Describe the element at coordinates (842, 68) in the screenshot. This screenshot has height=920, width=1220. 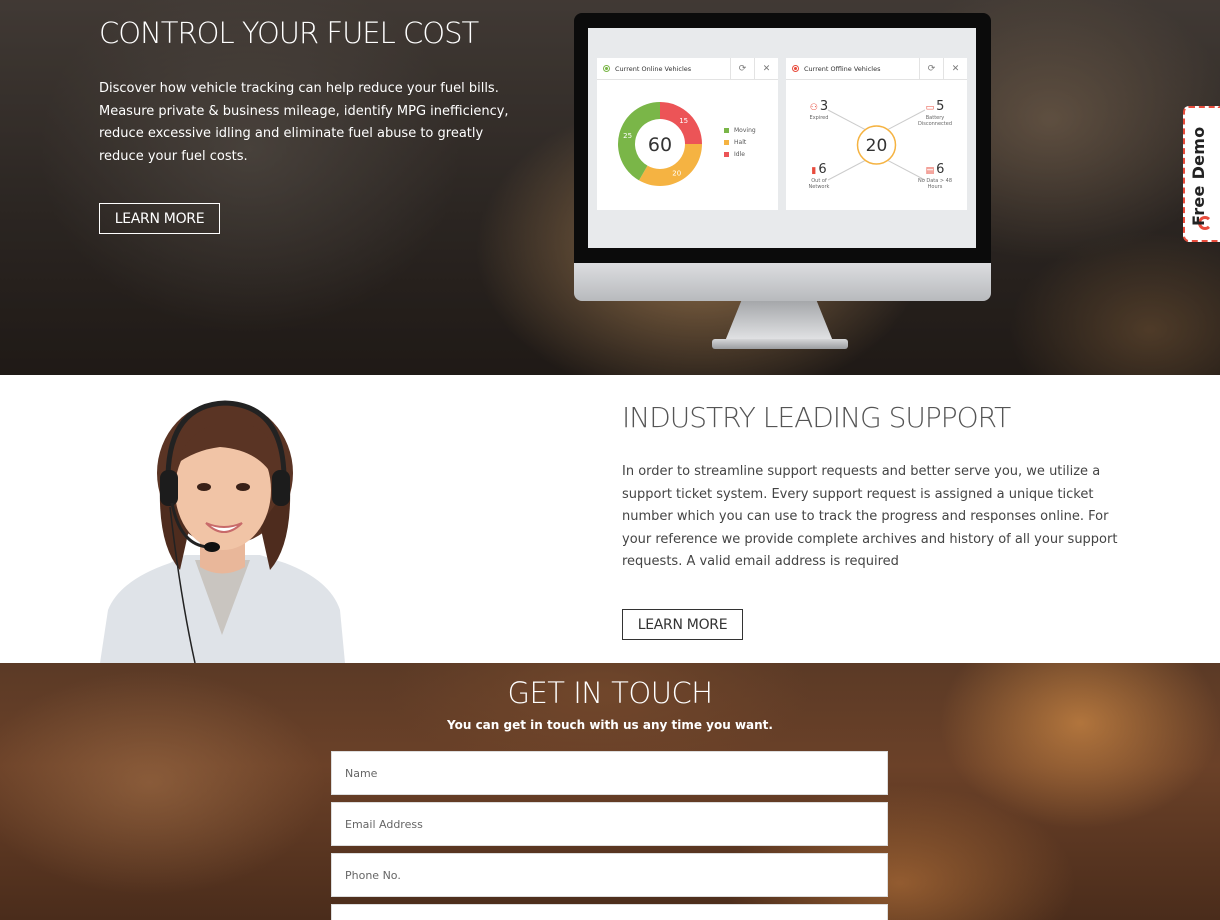
I see `offline-panel-title: Current Offline Vehicles` at that location.